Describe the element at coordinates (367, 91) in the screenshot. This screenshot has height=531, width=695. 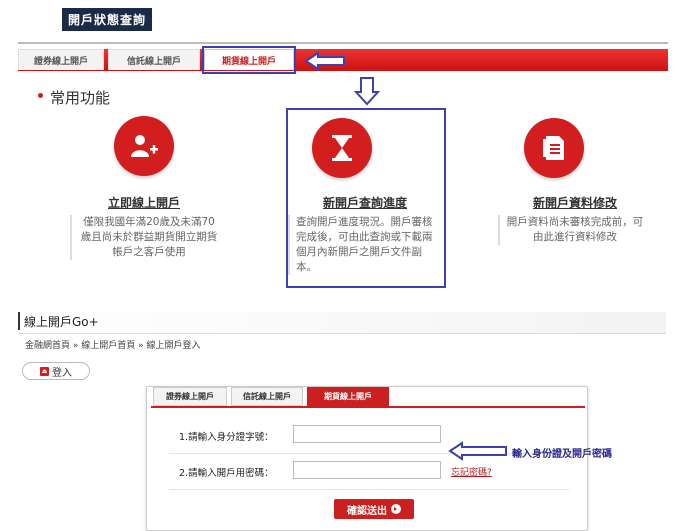
I see `down-arrow-icon` at that location.